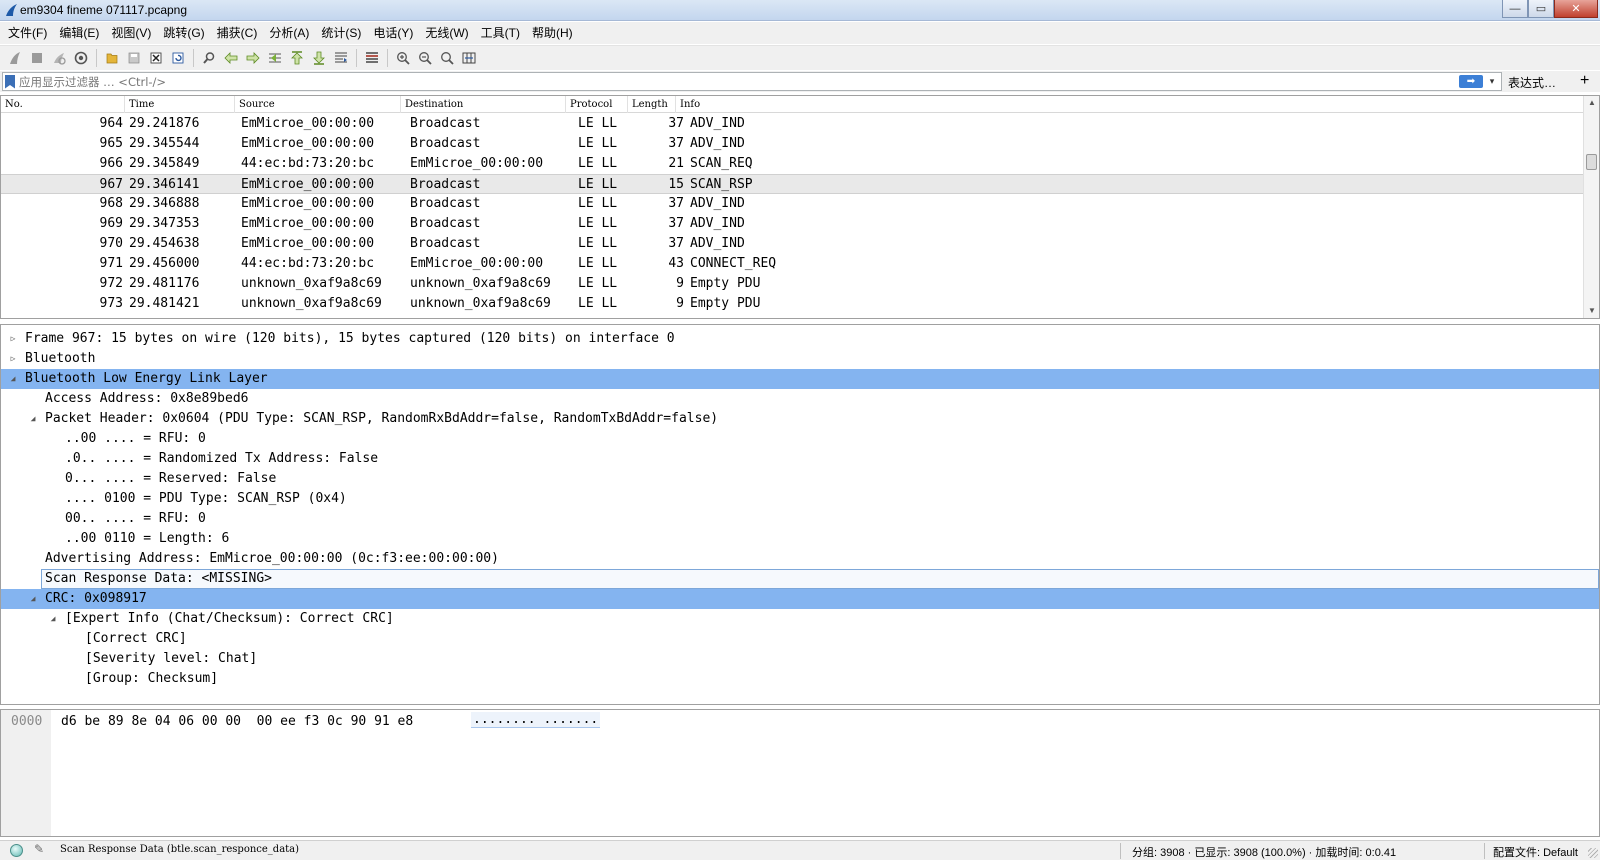 The image size is (1600, 860). I want to click on detail-tree-item: [Severity level: Chat], so click(800, 659).